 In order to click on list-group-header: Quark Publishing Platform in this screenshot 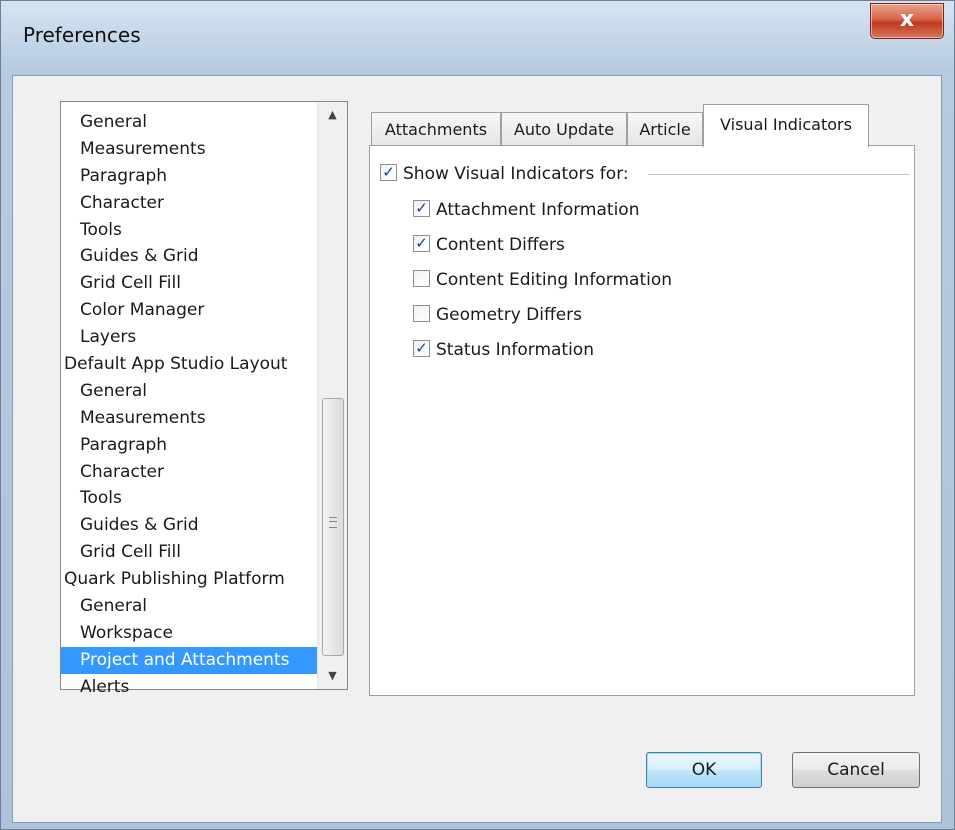, I will do `click(189, 579)`.